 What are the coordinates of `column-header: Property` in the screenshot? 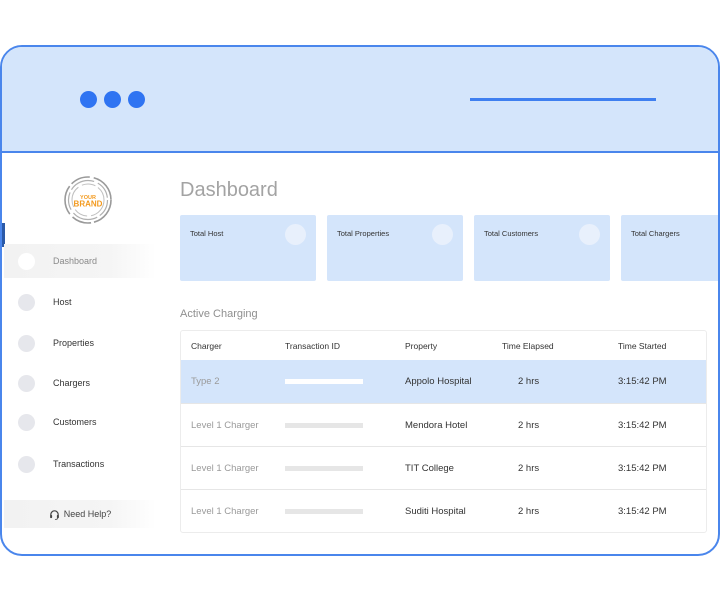 It's located at (421, 346).